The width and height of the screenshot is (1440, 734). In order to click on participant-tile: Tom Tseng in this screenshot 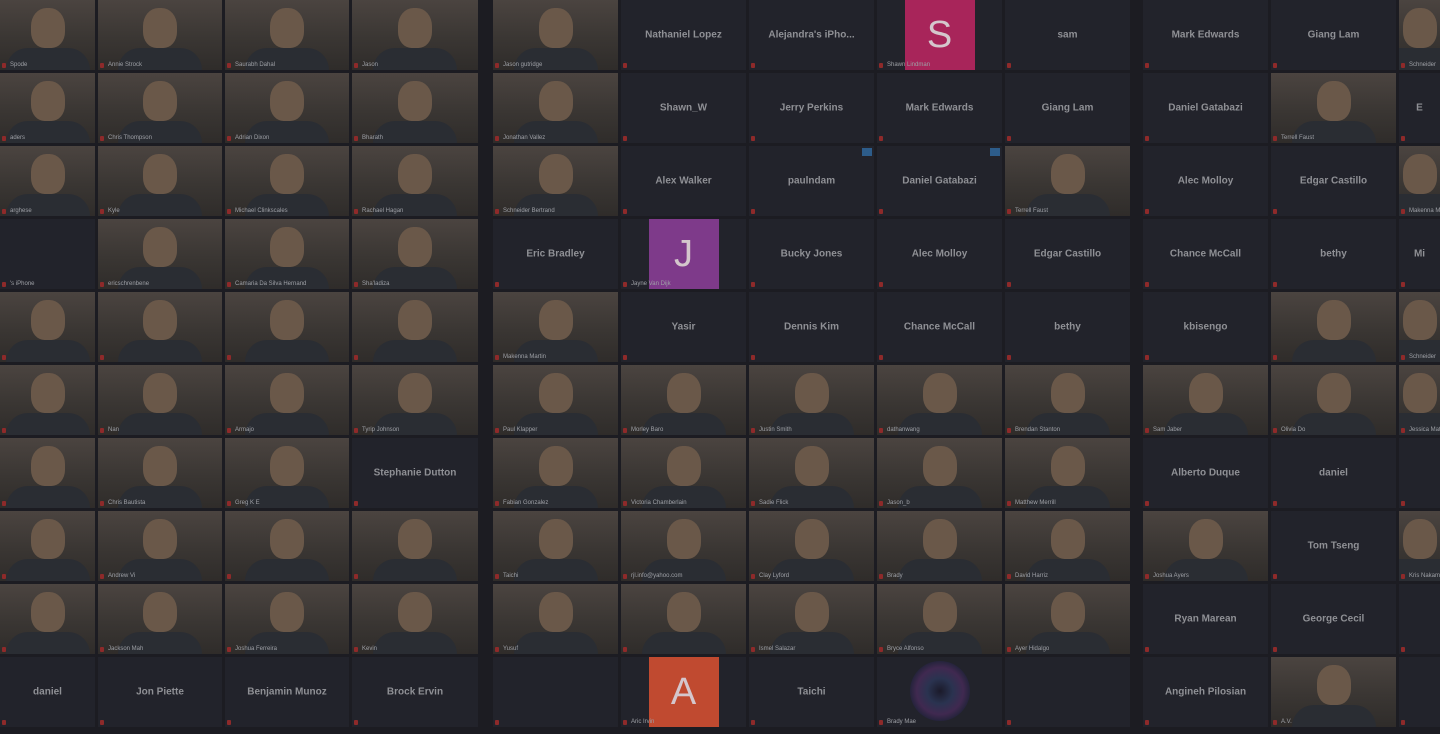, I will do `click(1333, 546)`.